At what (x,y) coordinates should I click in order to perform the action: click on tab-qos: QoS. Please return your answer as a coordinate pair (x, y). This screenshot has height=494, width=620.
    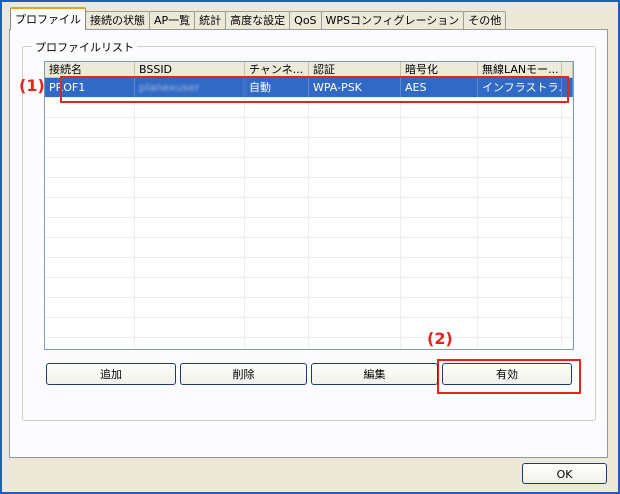
    Looking at the image, I should click on (305, 20).